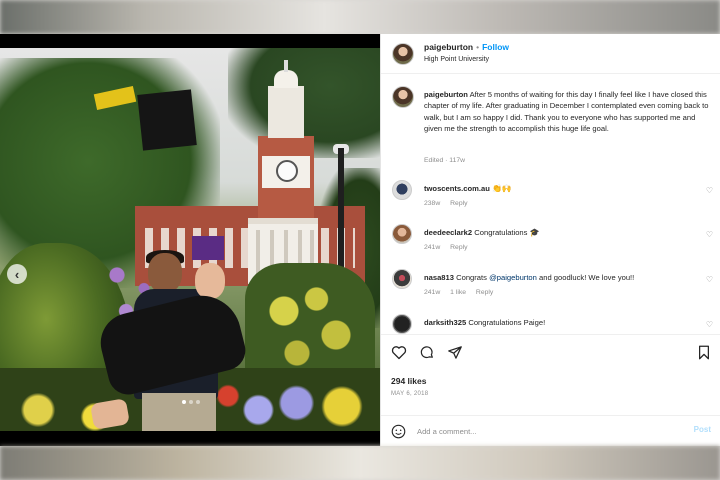 The height and width of the screenshot is (480, 720). I want to click on yellow-flowers, so click(310, 323).